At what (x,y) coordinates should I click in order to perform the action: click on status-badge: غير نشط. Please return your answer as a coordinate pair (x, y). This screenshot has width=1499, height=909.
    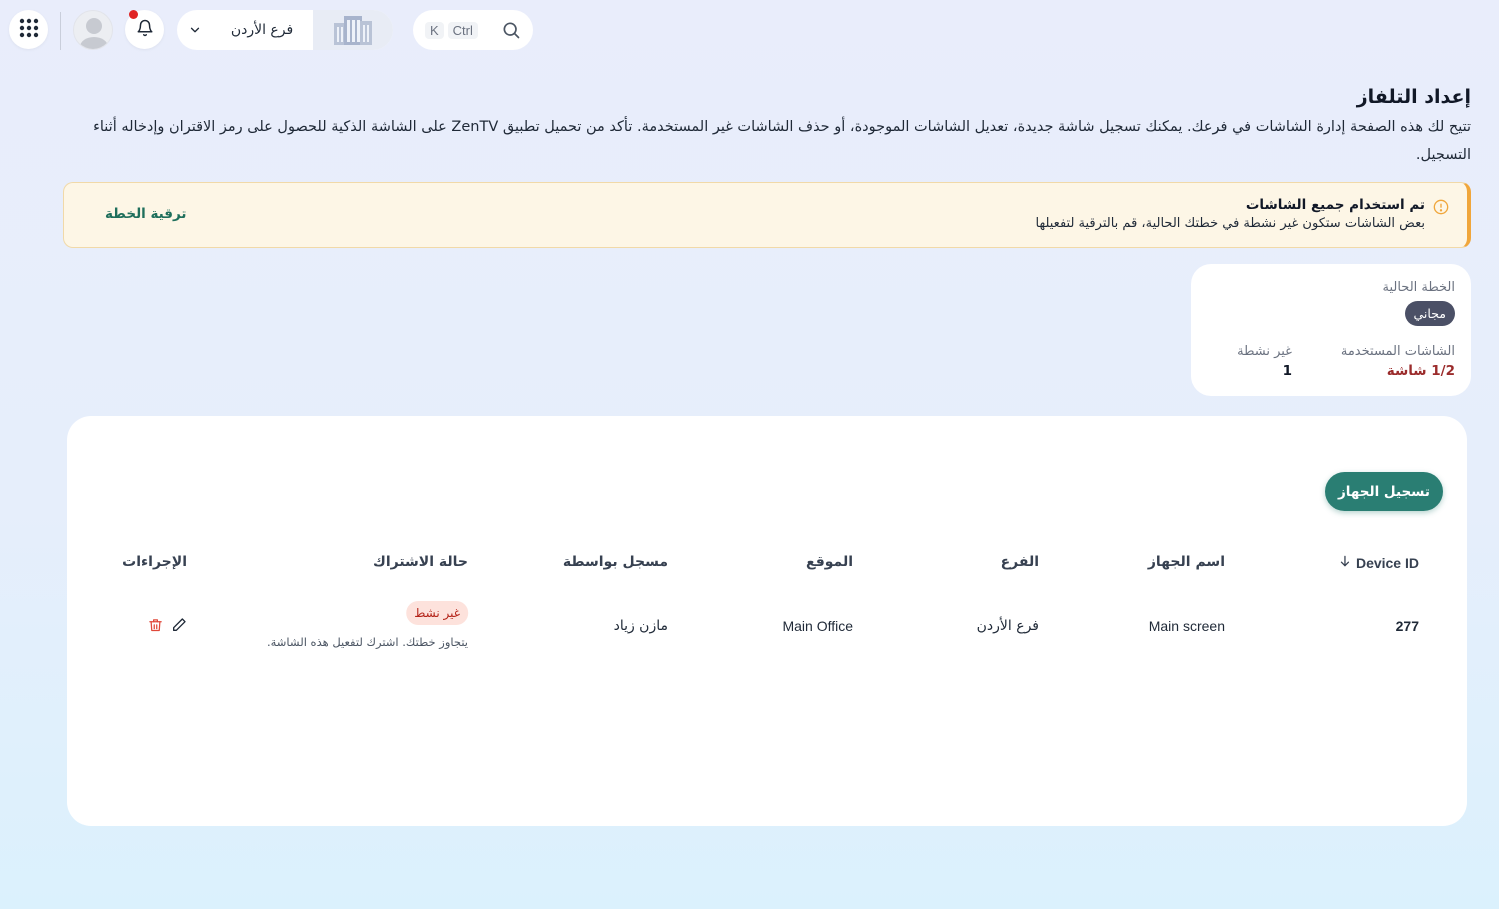
    Looking at the image, I should click on (437, 613).